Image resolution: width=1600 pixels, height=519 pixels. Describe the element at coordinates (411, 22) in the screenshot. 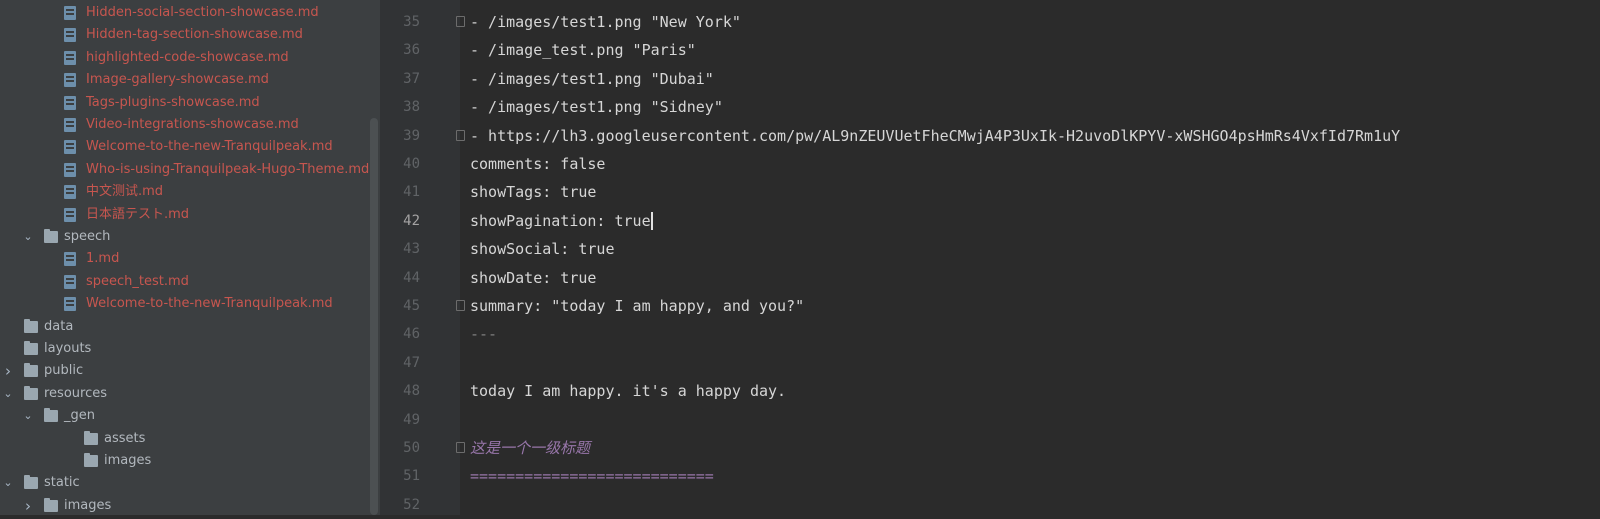

I see `line-number: 35` at that location.